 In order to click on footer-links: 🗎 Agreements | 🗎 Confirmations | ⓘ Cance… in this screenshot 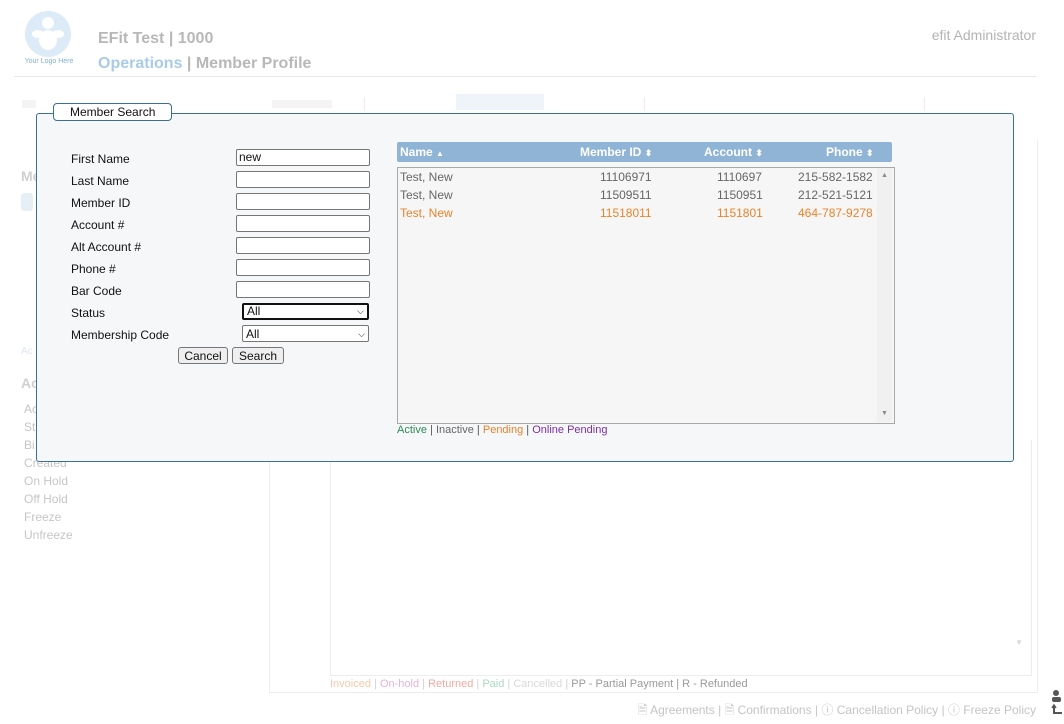, I will do `click(836, 710)`.